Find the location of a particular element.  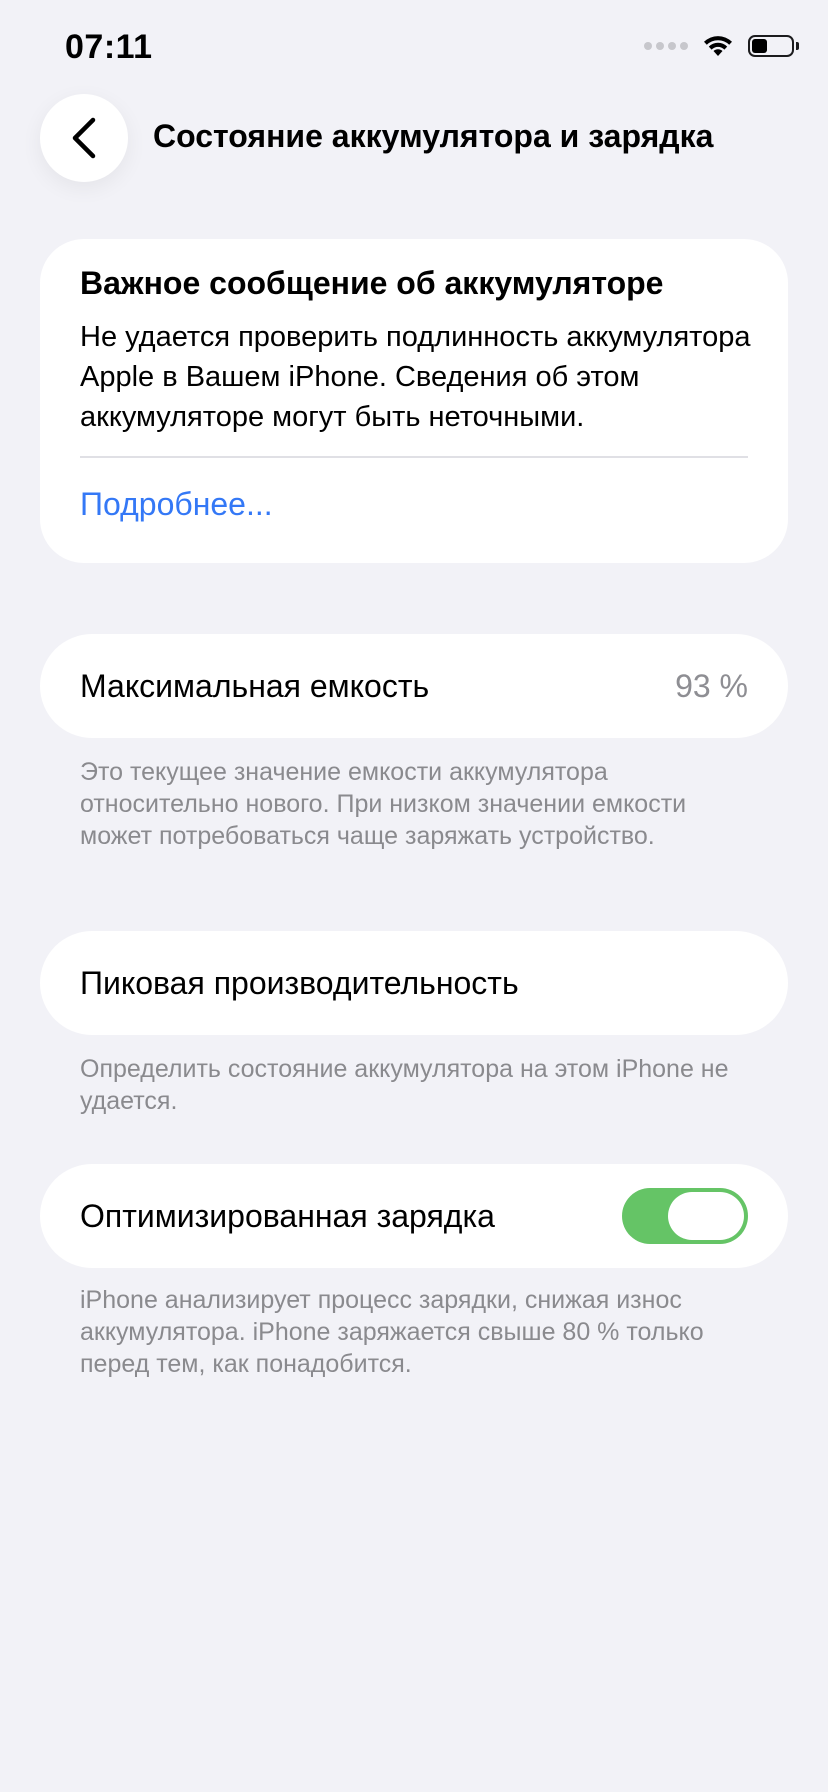

cellular-signal-icon is located at coordinates (666, 46).